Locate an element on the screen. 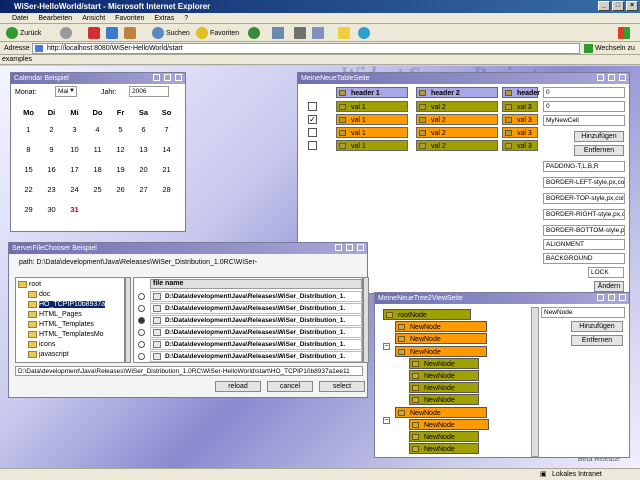 The height and width of the screenshot is (480, 640). style-input: BORDER-RIGHT-style,px,c is located at coordinates (584, 214).